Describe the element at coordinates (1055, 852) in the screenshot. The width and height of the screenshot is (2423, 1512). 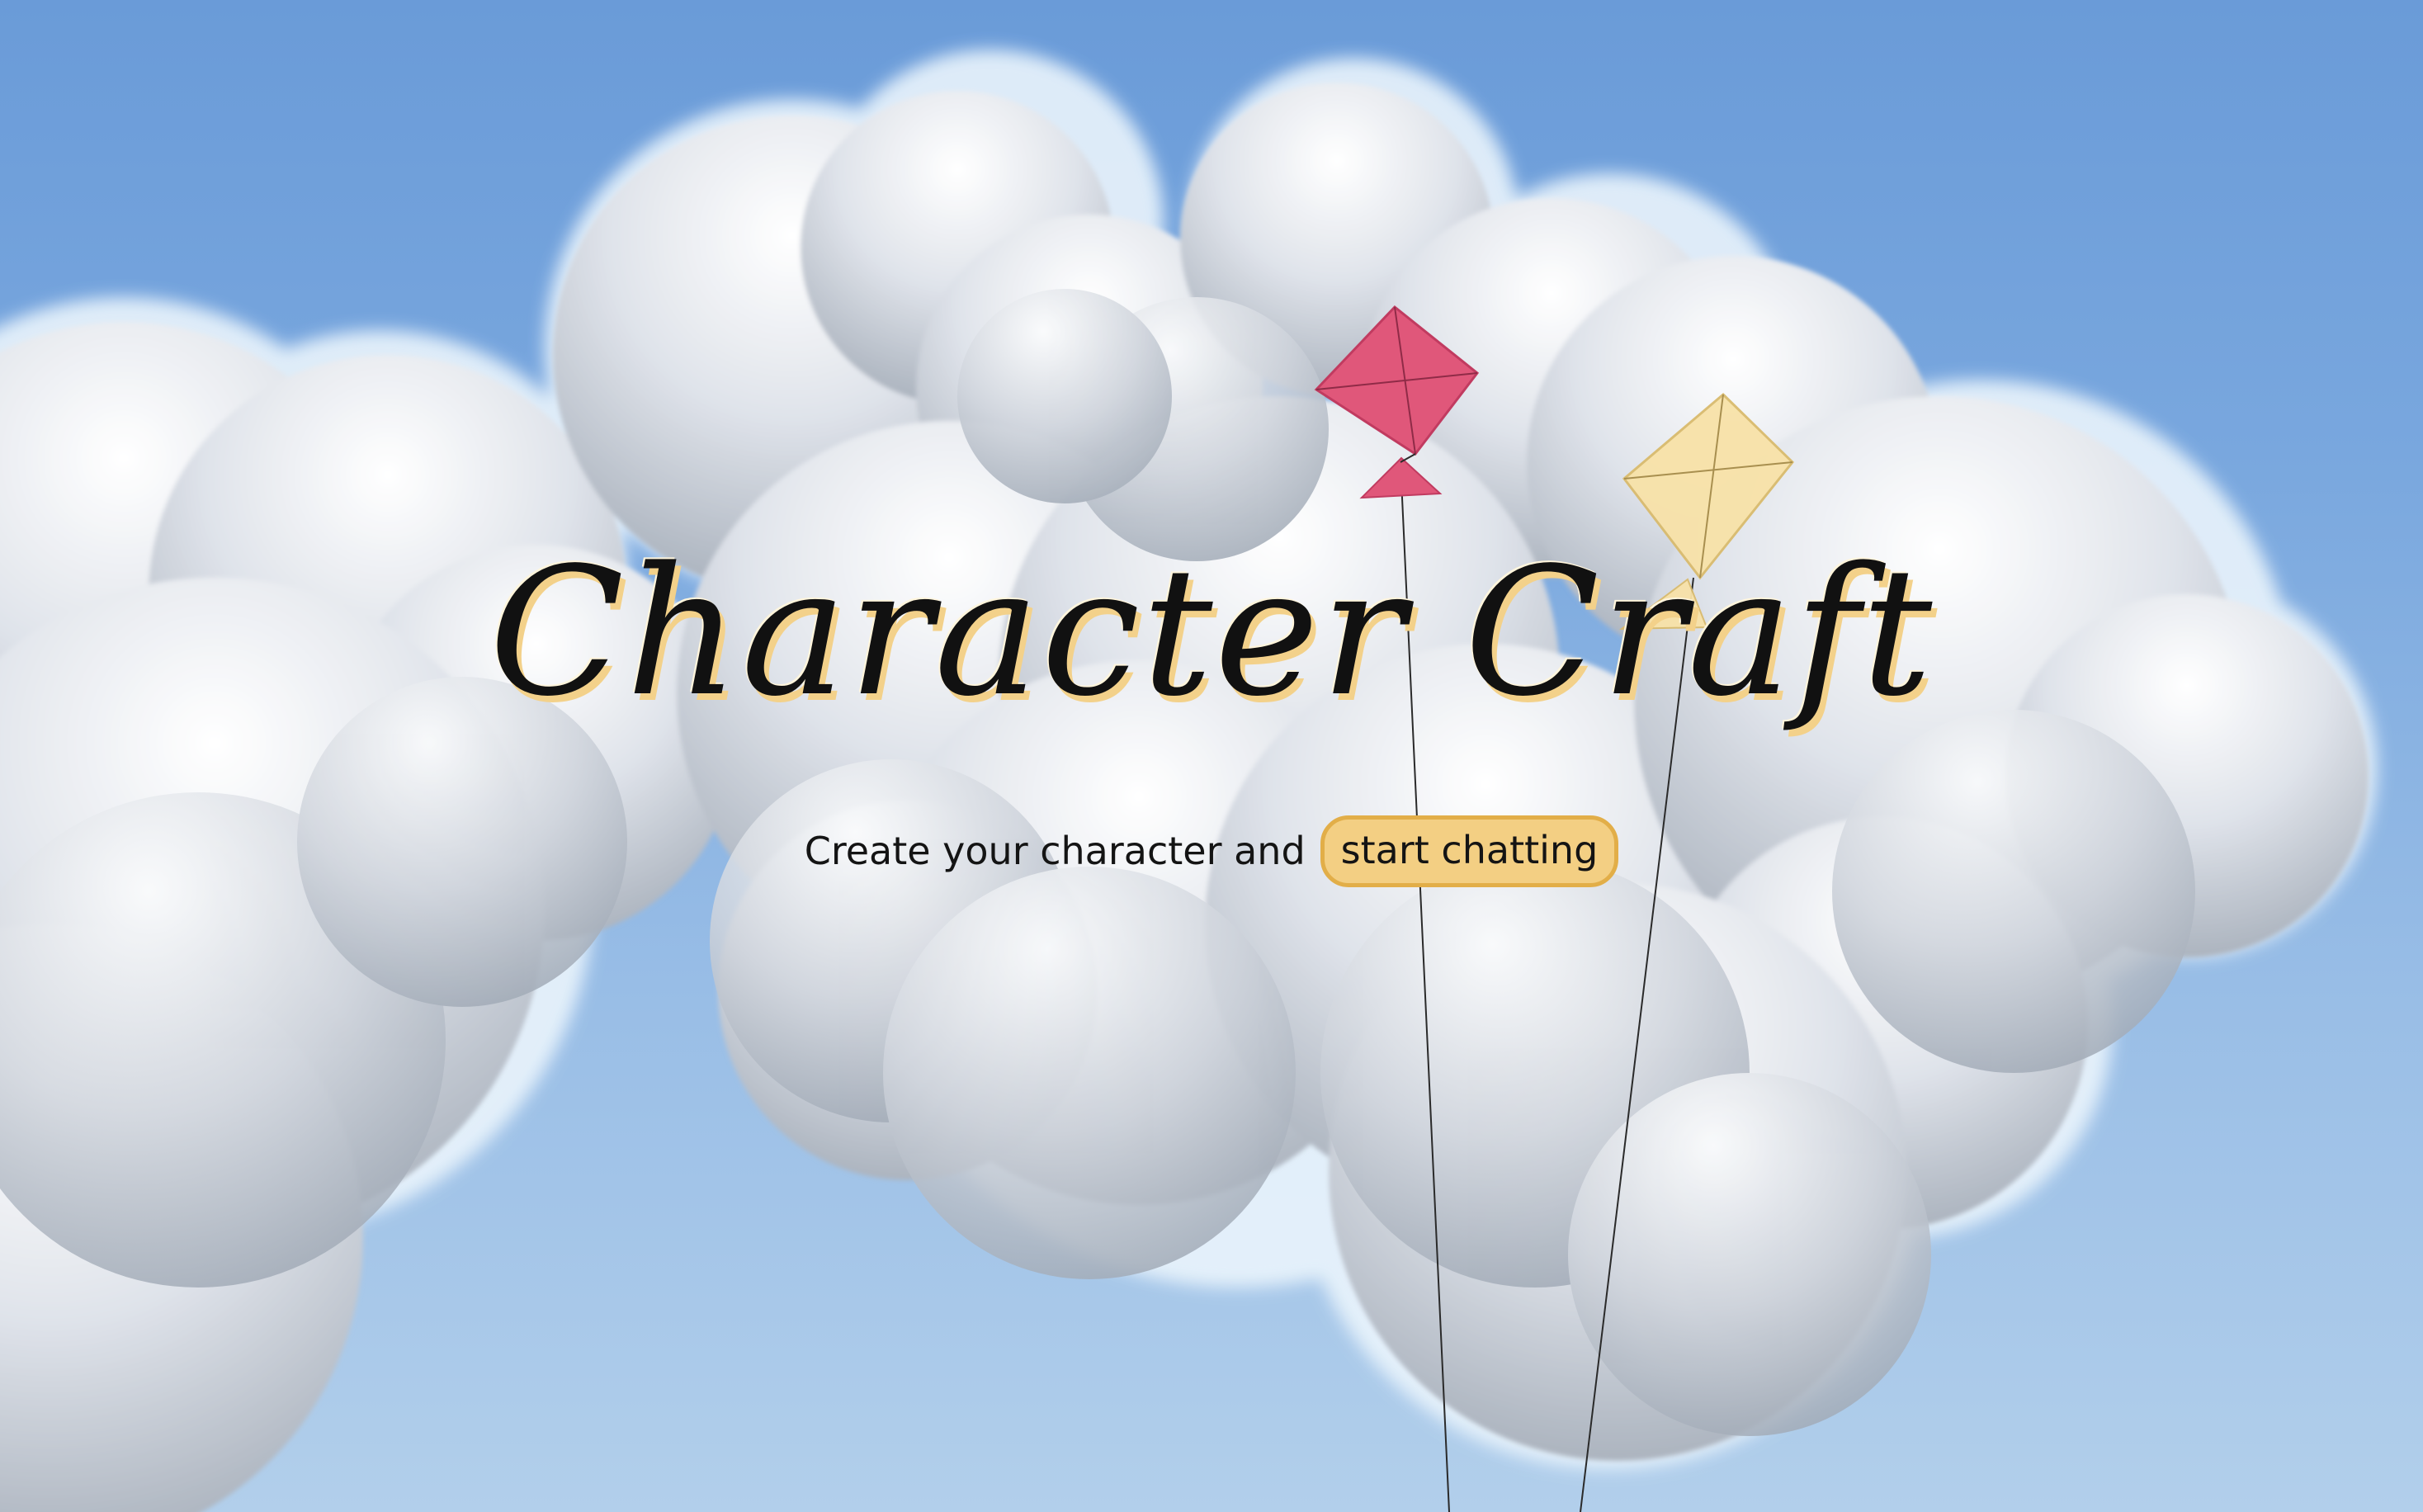
I see `hero-tagline: Create your character and` at that location.